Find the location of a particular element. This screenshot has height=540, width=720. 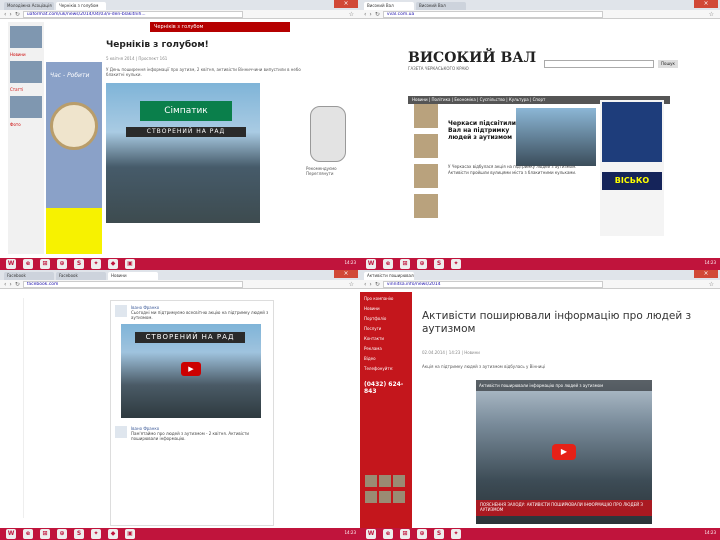

browser-tab-active: Черніків з голубом is located at coordinates (81, 6).